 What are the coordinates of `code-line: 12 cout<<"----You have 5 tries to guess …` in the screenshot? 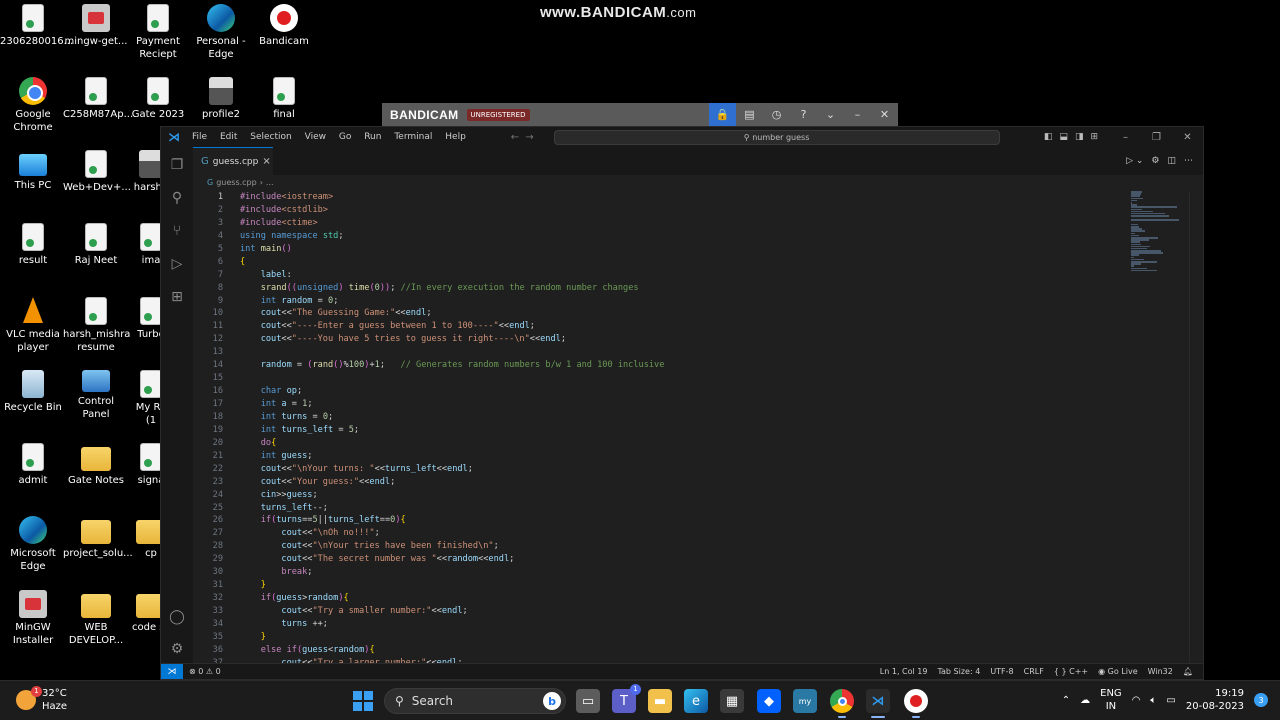 It's located at (663, 339).